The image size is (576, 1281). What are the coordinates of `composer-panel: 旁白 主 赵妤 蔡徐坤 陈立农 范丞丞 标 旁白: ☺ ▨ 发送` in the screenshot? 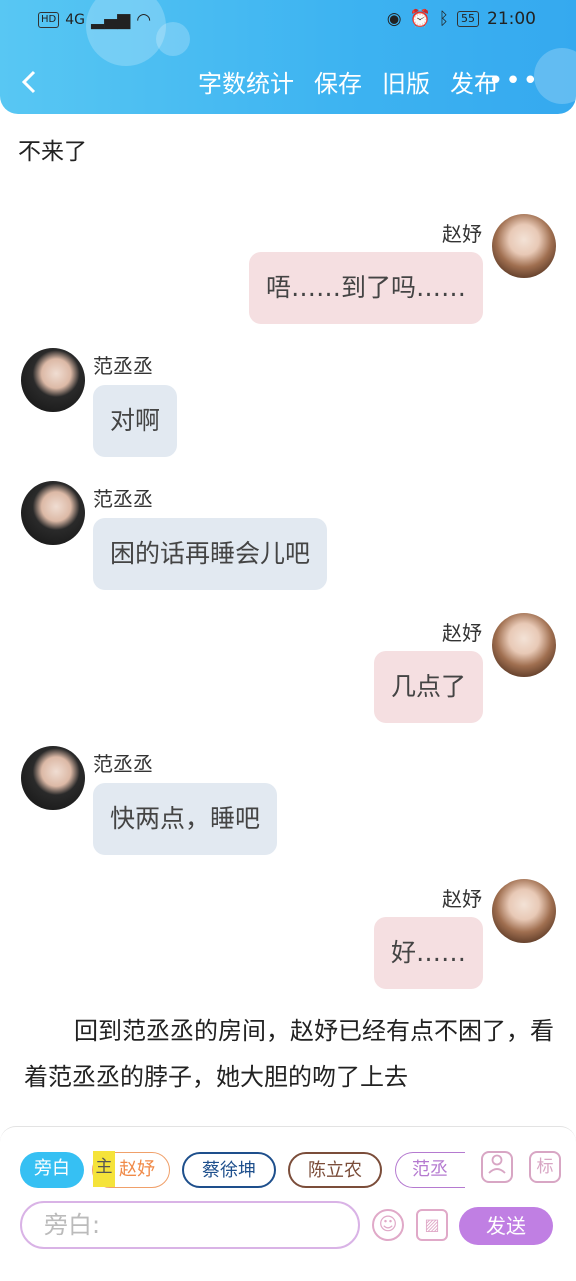 It's located at (288, 1203).